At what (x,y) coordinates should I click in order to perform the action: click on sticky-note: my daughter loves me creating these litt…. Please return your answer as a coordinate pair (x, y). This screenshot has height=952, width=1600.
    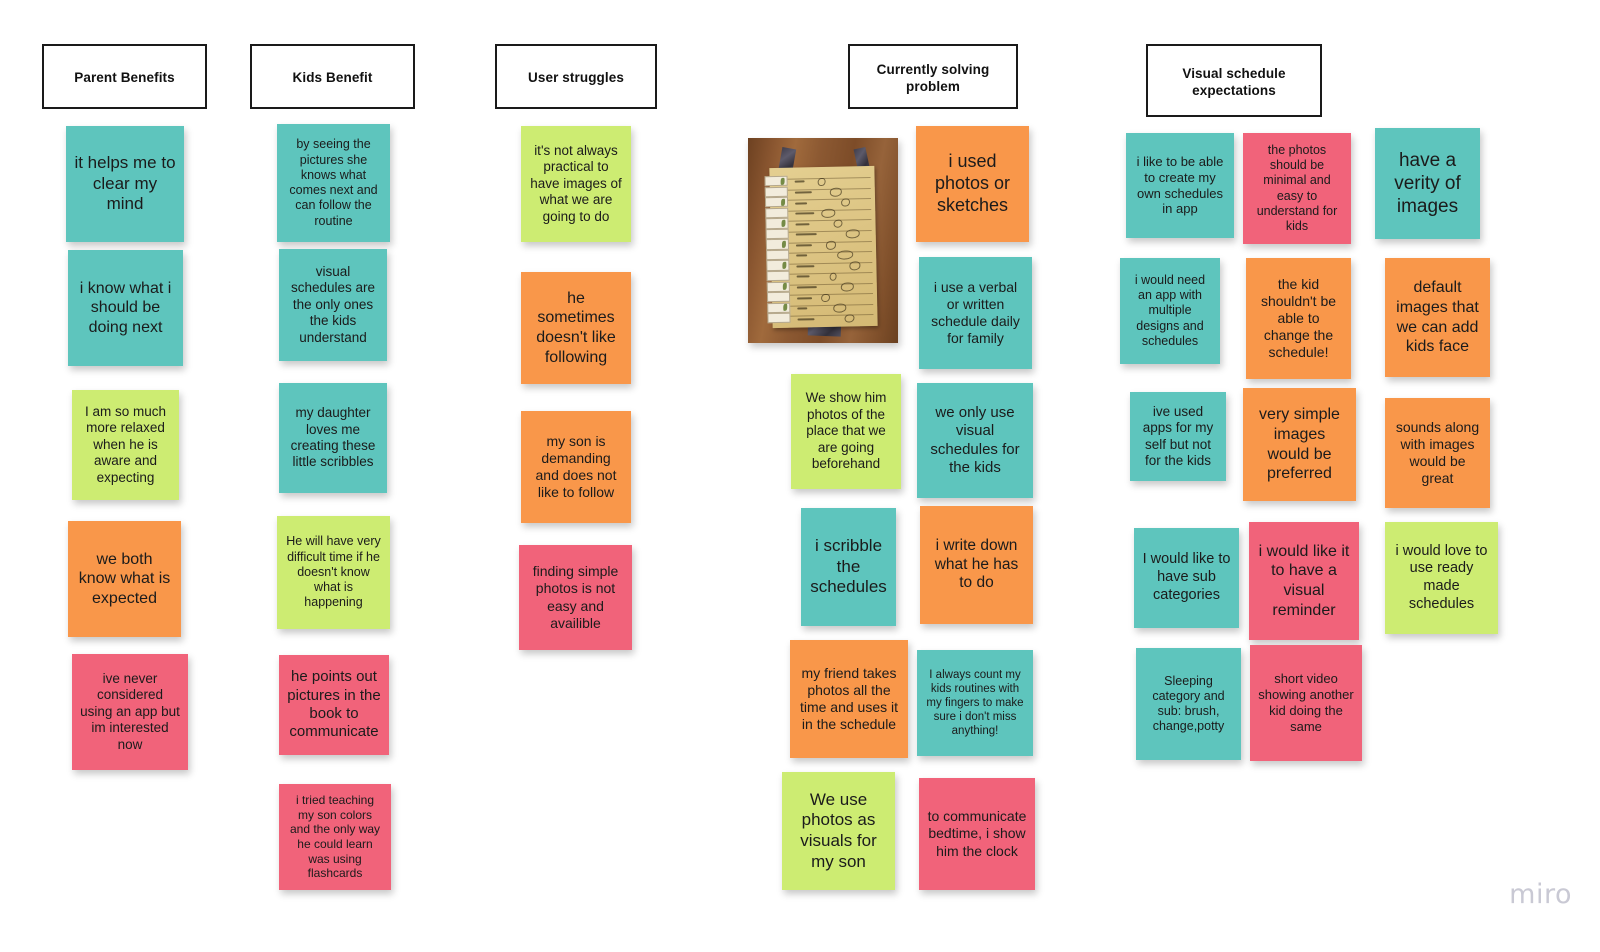
    Looking at the image, I should click on (333, 438).